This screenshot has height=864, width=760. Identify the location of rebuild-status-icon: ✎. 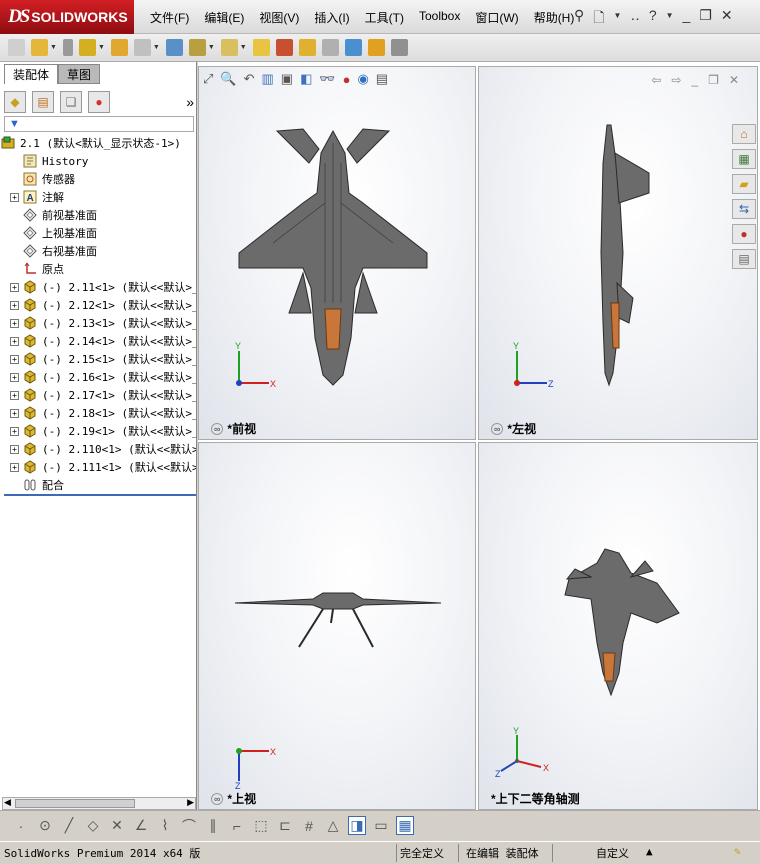
(737, 851).